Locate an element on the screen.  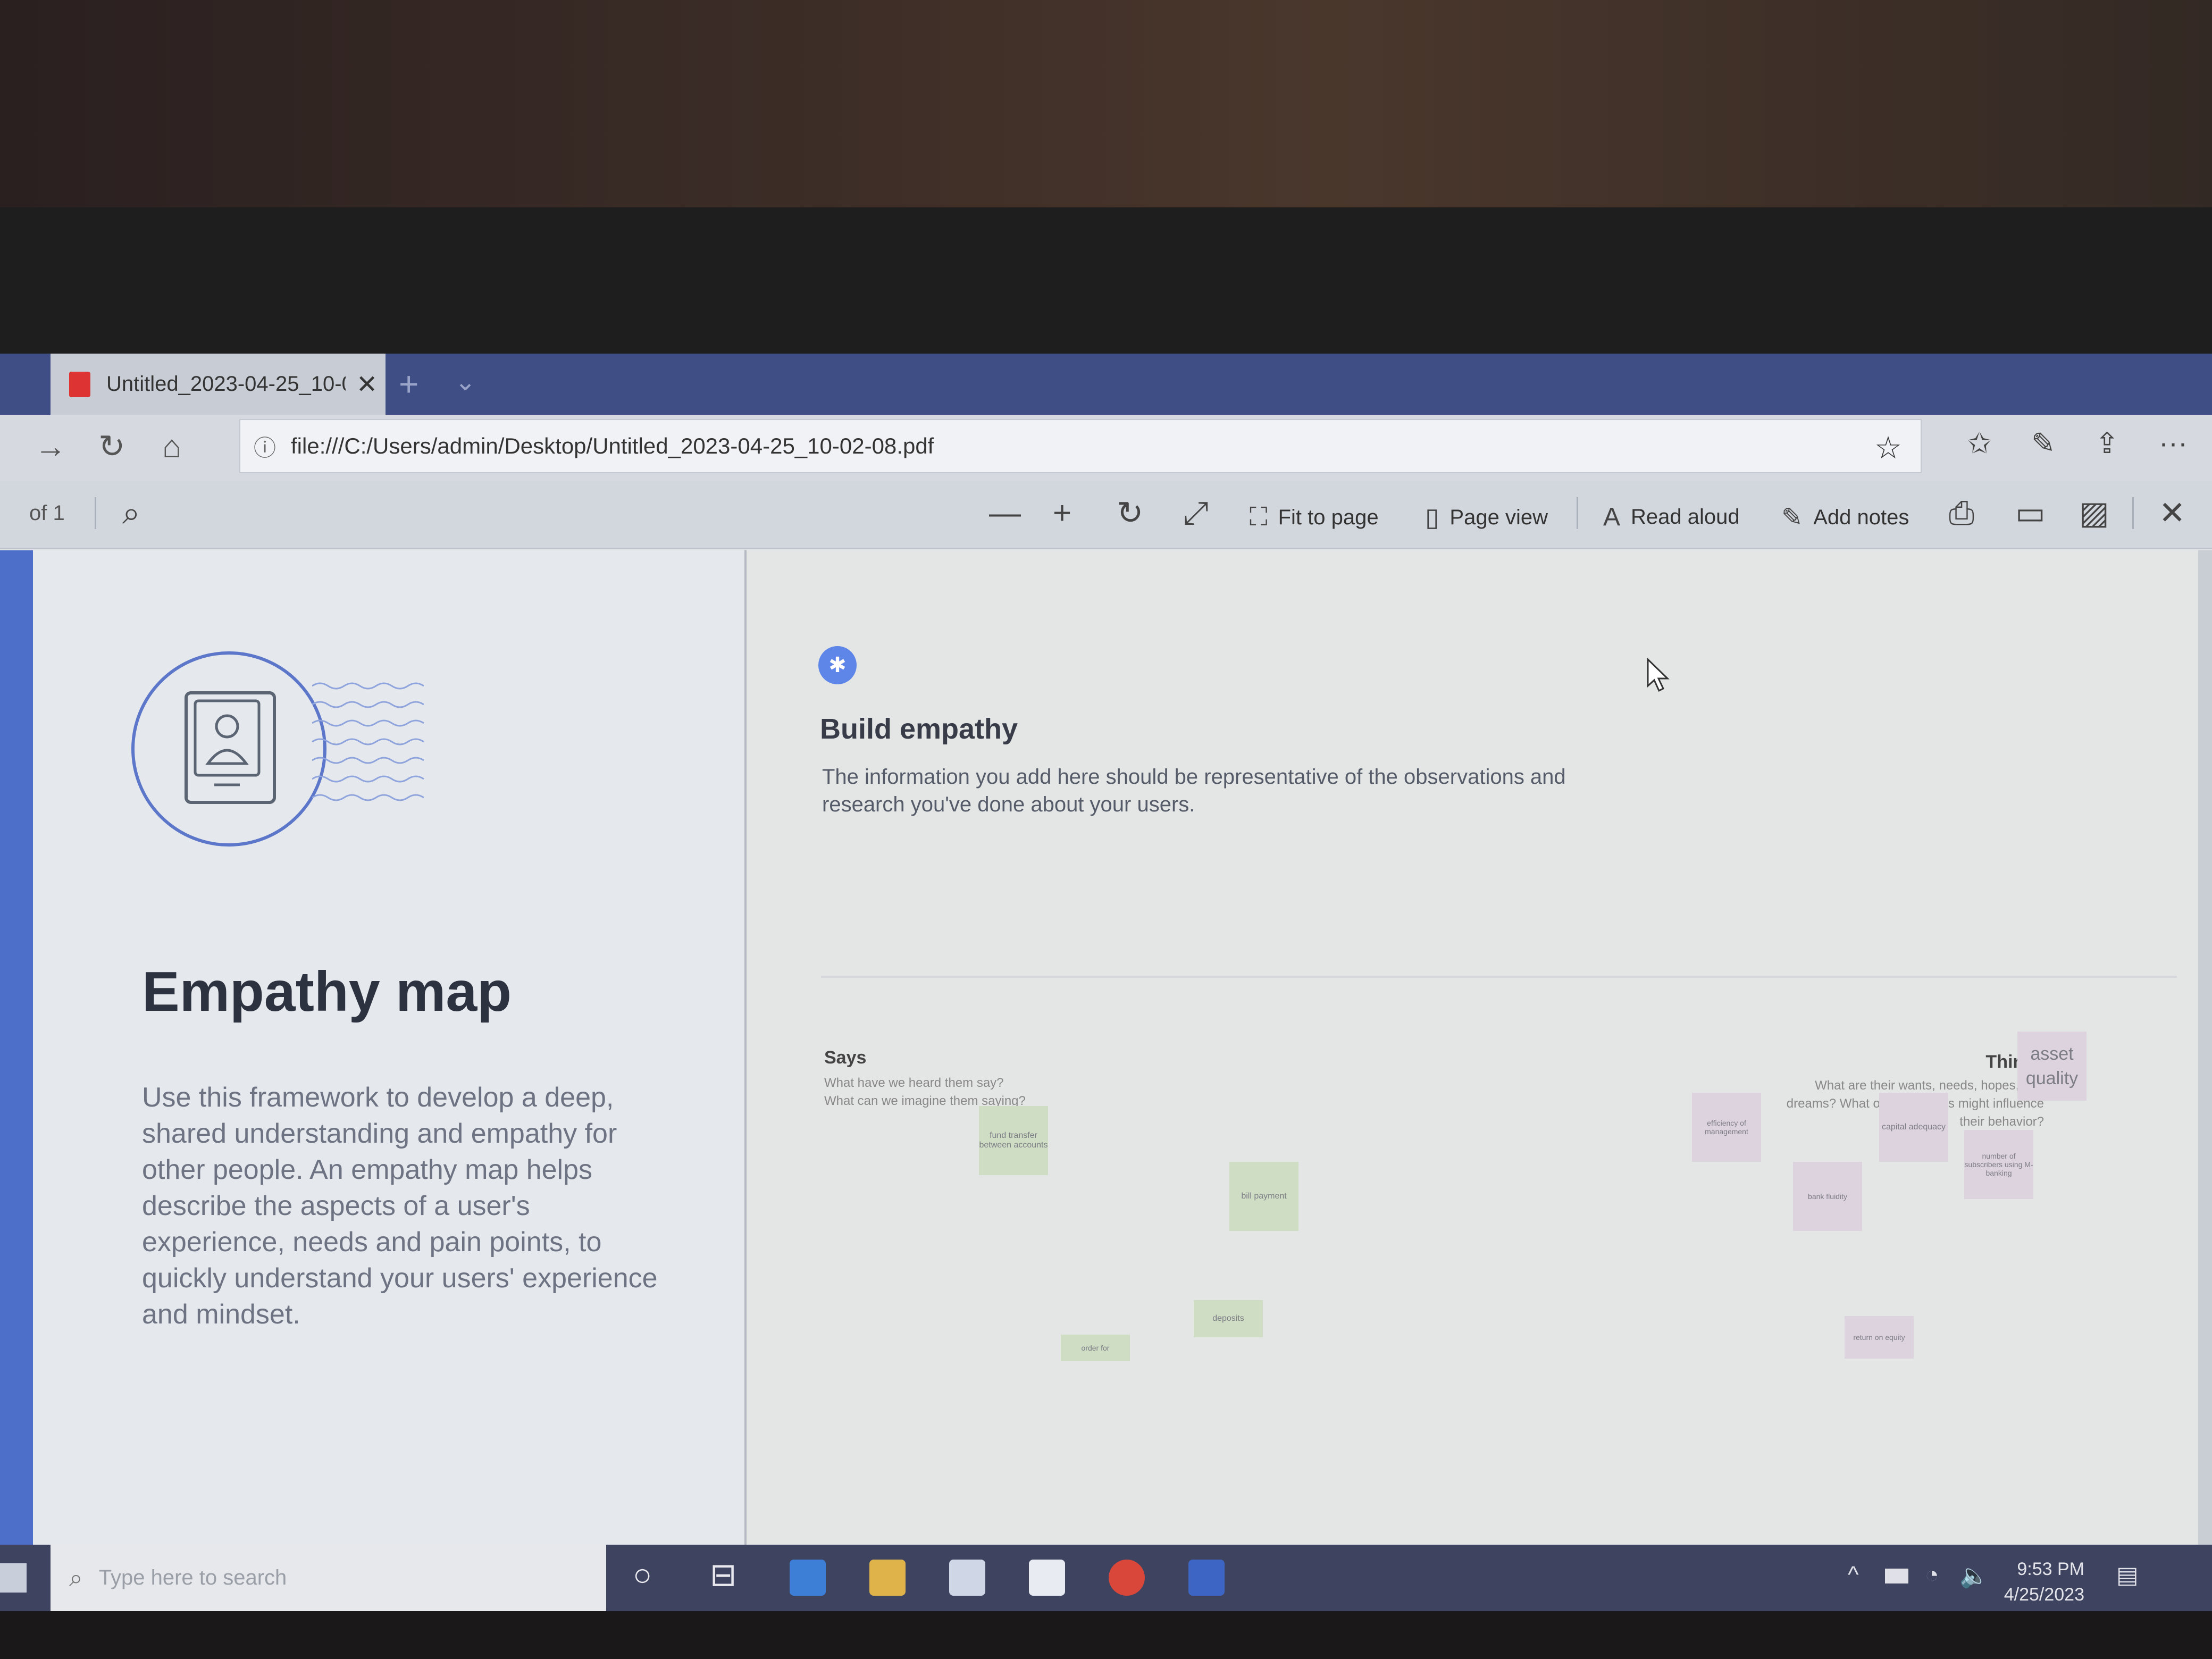
tab-title: Untitled_2023-04-25_10-02-08.pdf is located at coordinates (226, 384).